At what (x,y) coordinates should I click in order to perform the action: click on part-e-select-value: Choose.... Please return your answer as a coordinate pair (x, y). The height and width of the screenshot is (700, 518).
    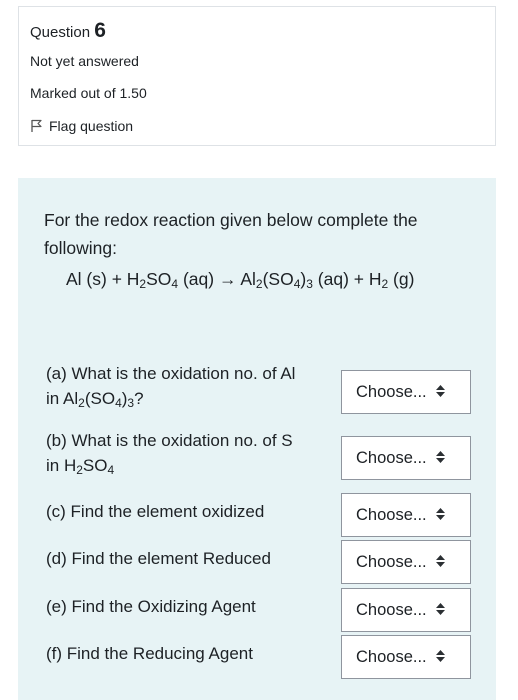
    Looking at the image, I should click on (391, 609).